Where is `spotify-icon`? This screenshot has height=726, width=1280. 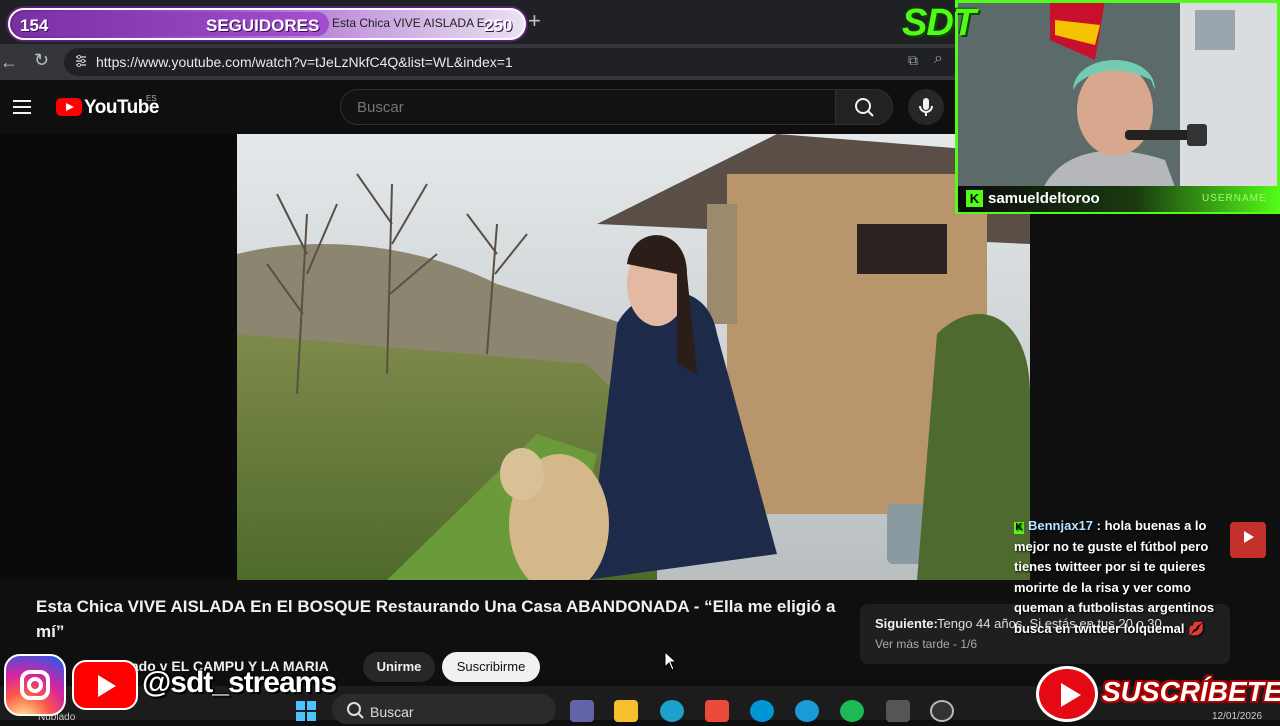
spotify-icon is located at coordinates (852, 711).